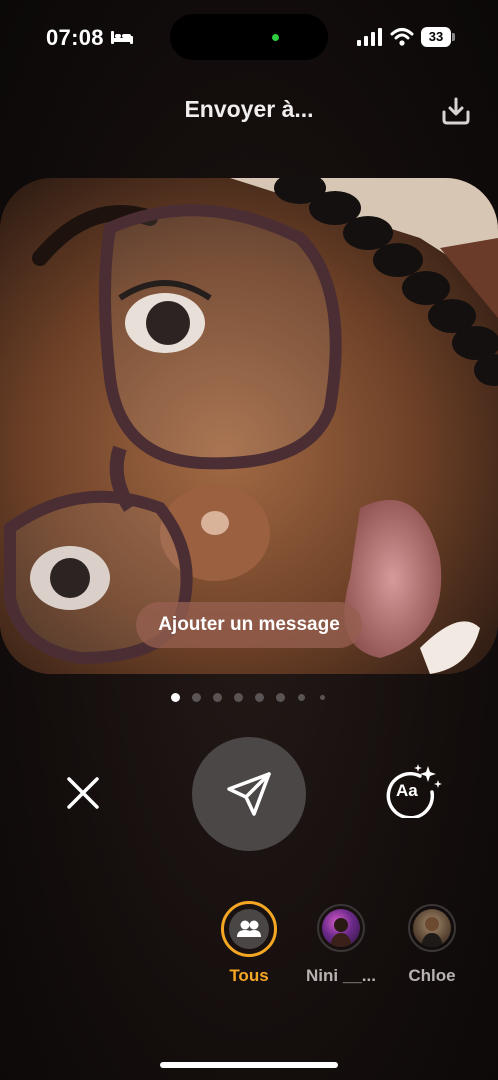  What do you see at coordinates (432, 975) in the screenshot?
I see `recipient-label: Chloe` at bounding box center [432, 975].